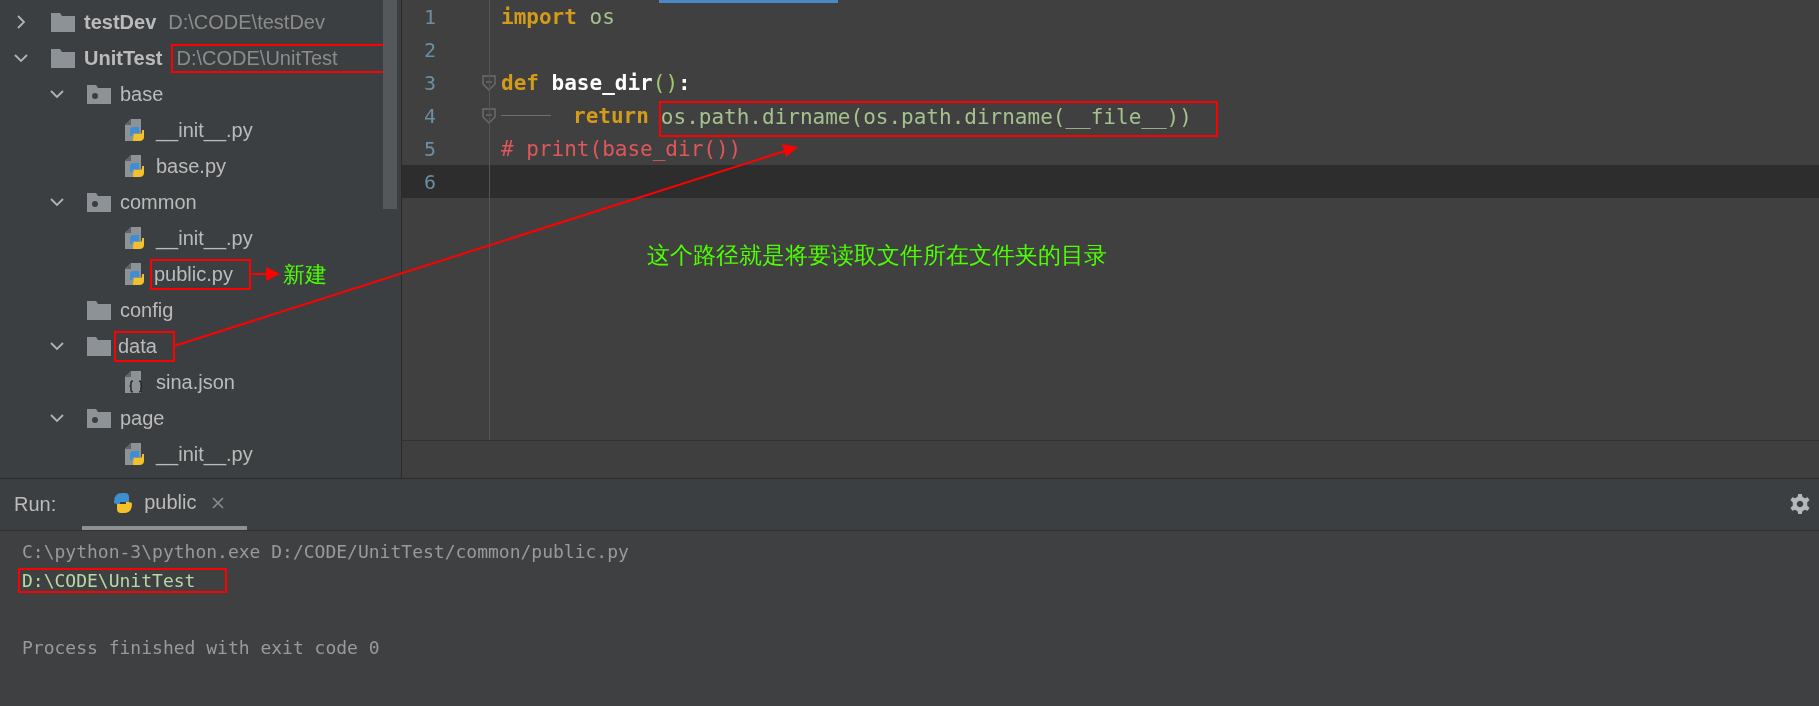  Describe the element at coordinates (325, 551) in the screenshot. I see `console-line: C:\python-3\python.exe D:/CODE/UnitTest/common/public.py` at that location.